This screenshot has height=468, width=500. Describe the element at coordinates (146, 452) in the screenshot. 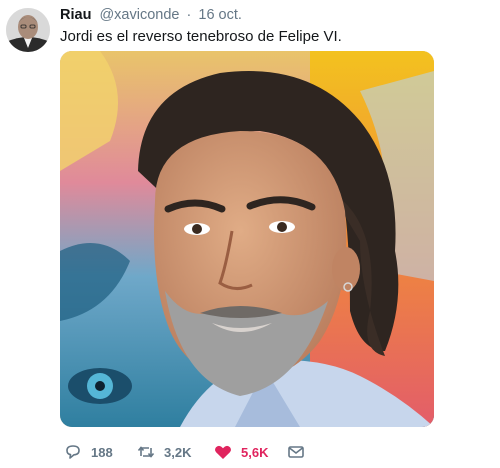

I see `retweet-icon` at that location.